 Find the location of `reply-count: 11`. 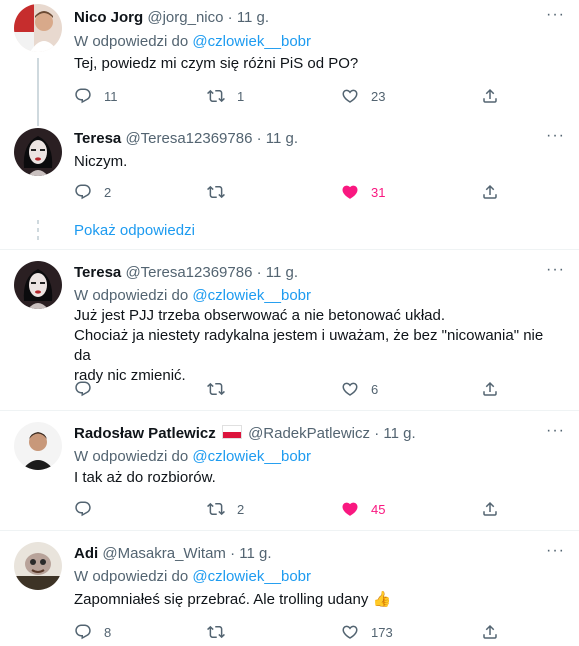

reply-count: 11 is located at coordinates (111, 96).